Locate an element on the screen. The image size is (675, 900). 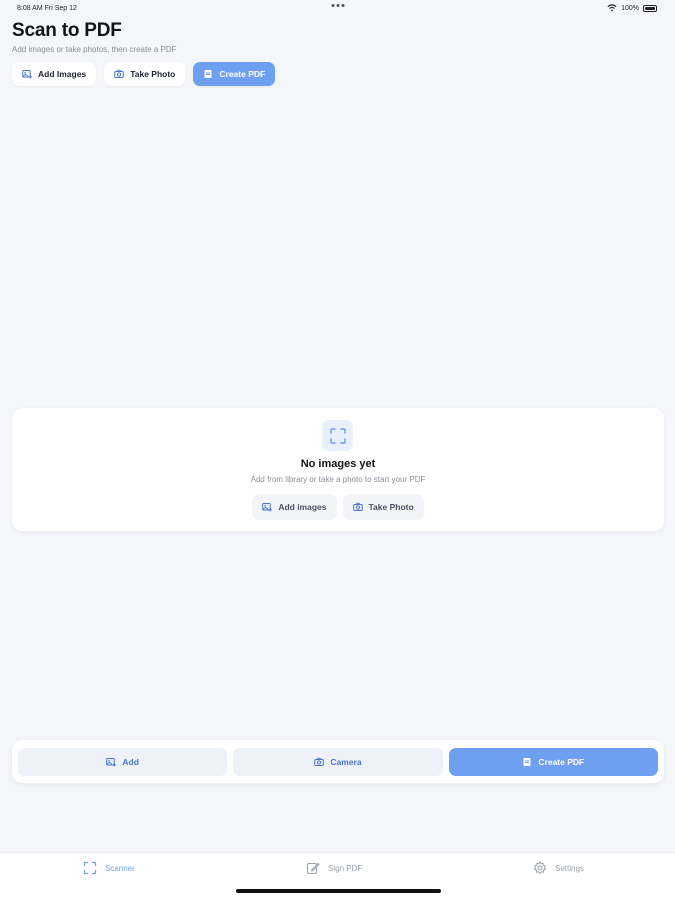
camera-label: Camera is located at coordinates (346, 761).